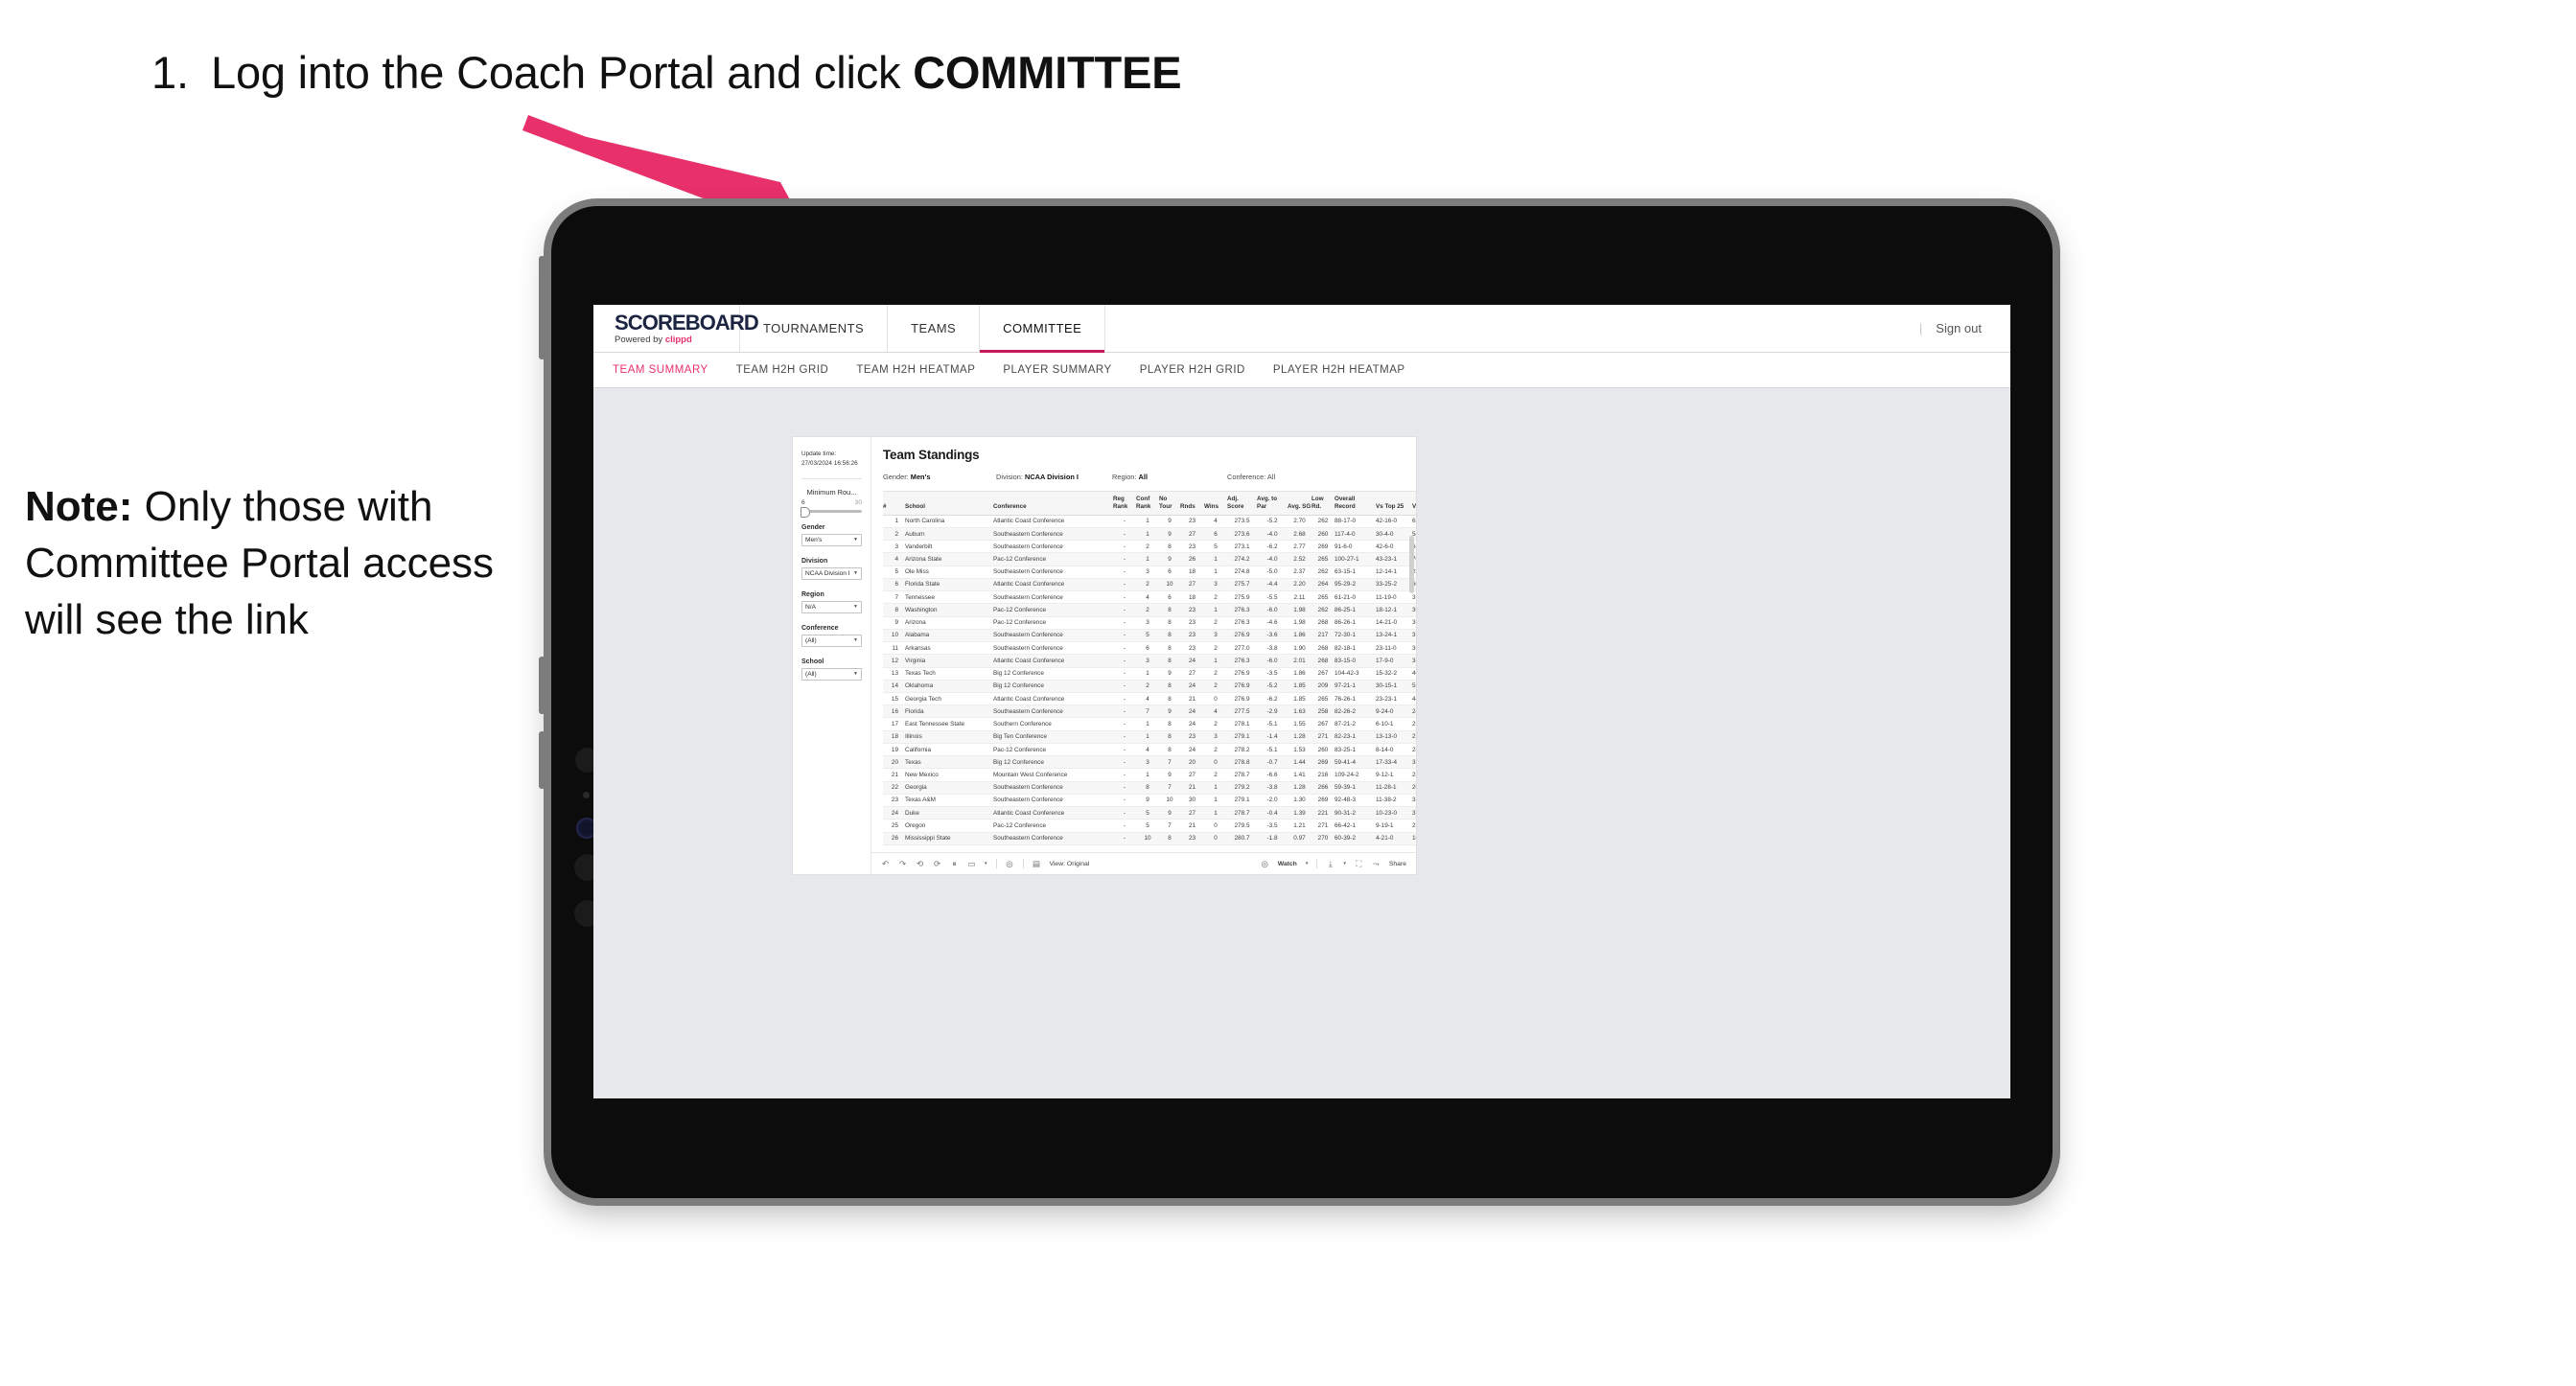 The image size is (2576, 1386). What do you see at coordinates (832, 642) in the screenshot?
I see `filter-conference-select: (All) ▼` at bounding box center [832, 642].